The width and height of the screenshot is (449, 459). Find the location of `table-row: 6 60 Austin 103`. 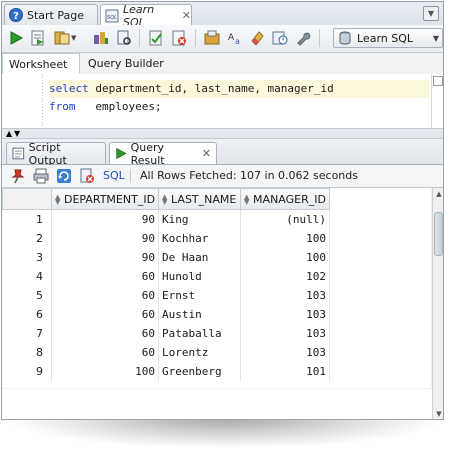

table-row: 6 60 Austin 103 is located at coordinates (166, 314).